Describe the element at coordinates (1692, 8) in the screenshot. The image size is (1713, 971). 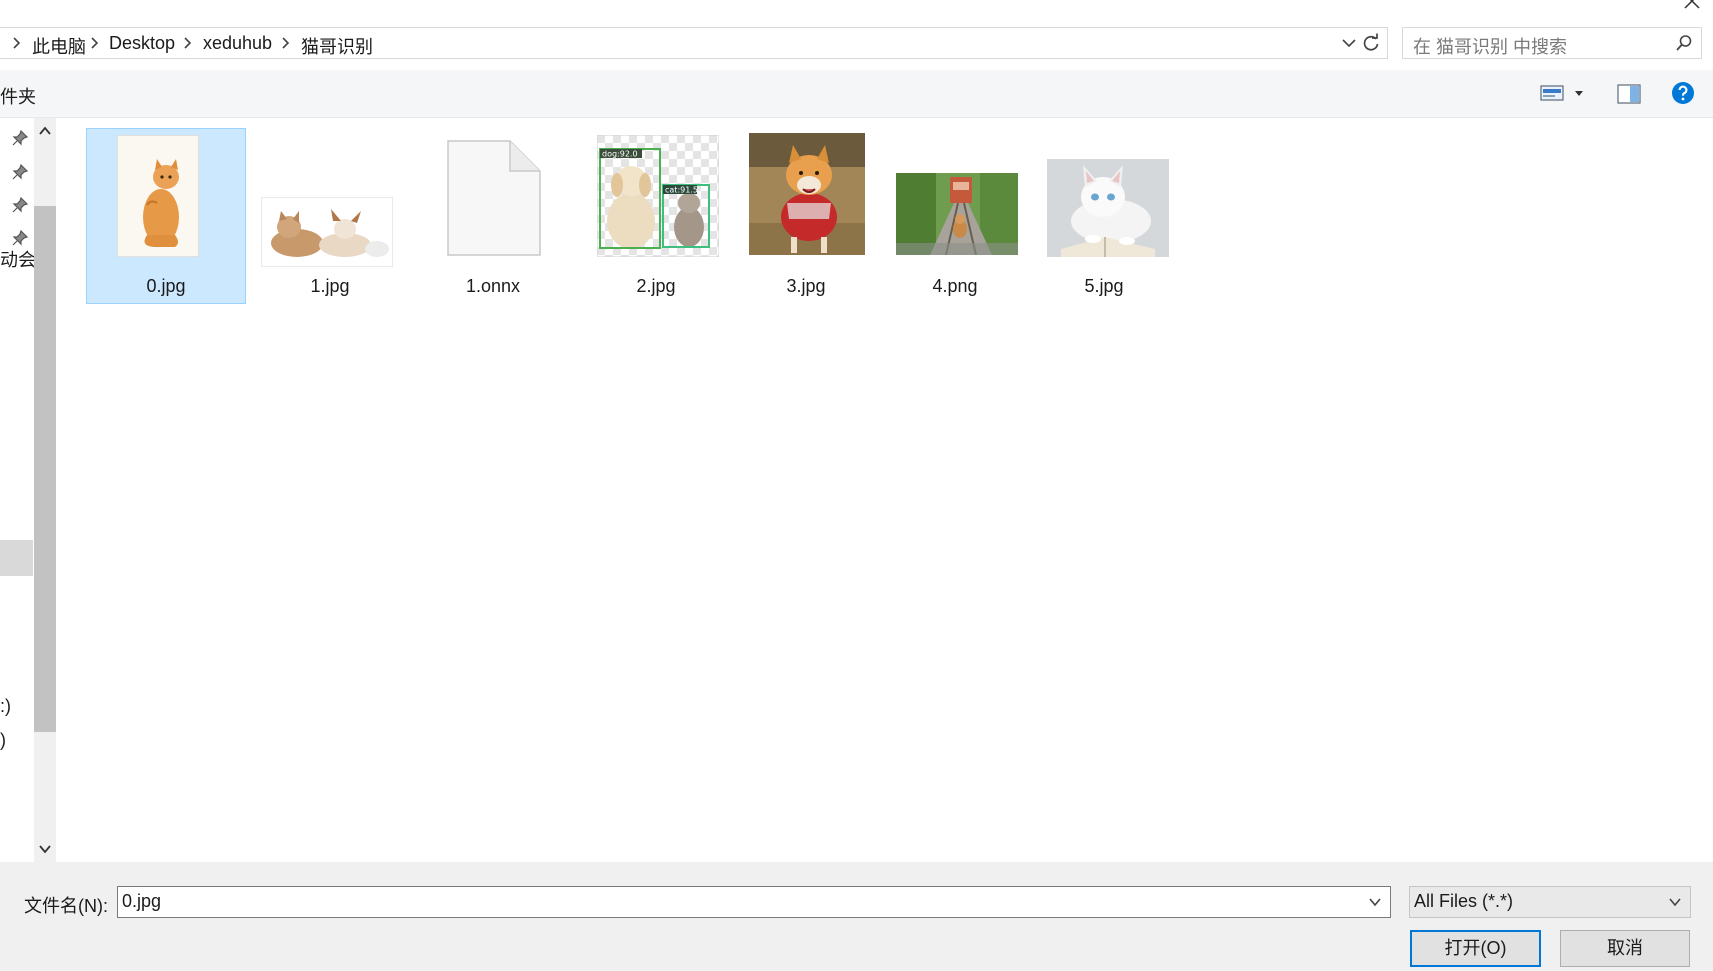
I see `close-icon` at that location.